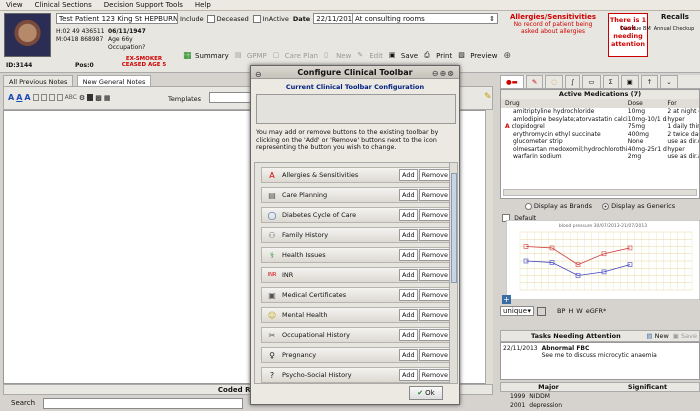 The width and height of the screenshot is (700, 411). What do you see at coordinates (107, 98) in the screenshot?
I see `calculator-icon: ▦` at bounding box center [107, 98].